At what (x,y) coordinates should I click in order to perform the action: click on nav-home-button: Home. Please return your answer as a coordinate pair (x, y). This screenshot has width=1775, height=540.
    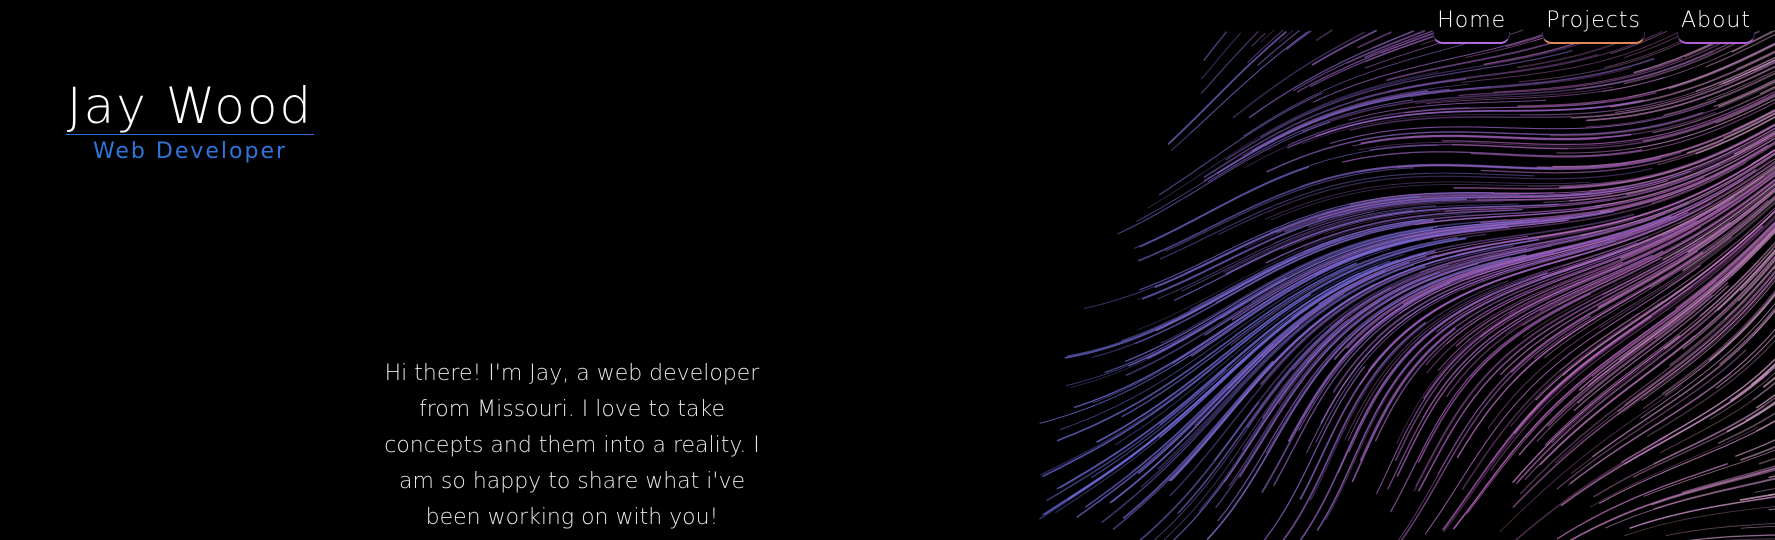
    Looking at the image, I should click on (1472, 22).